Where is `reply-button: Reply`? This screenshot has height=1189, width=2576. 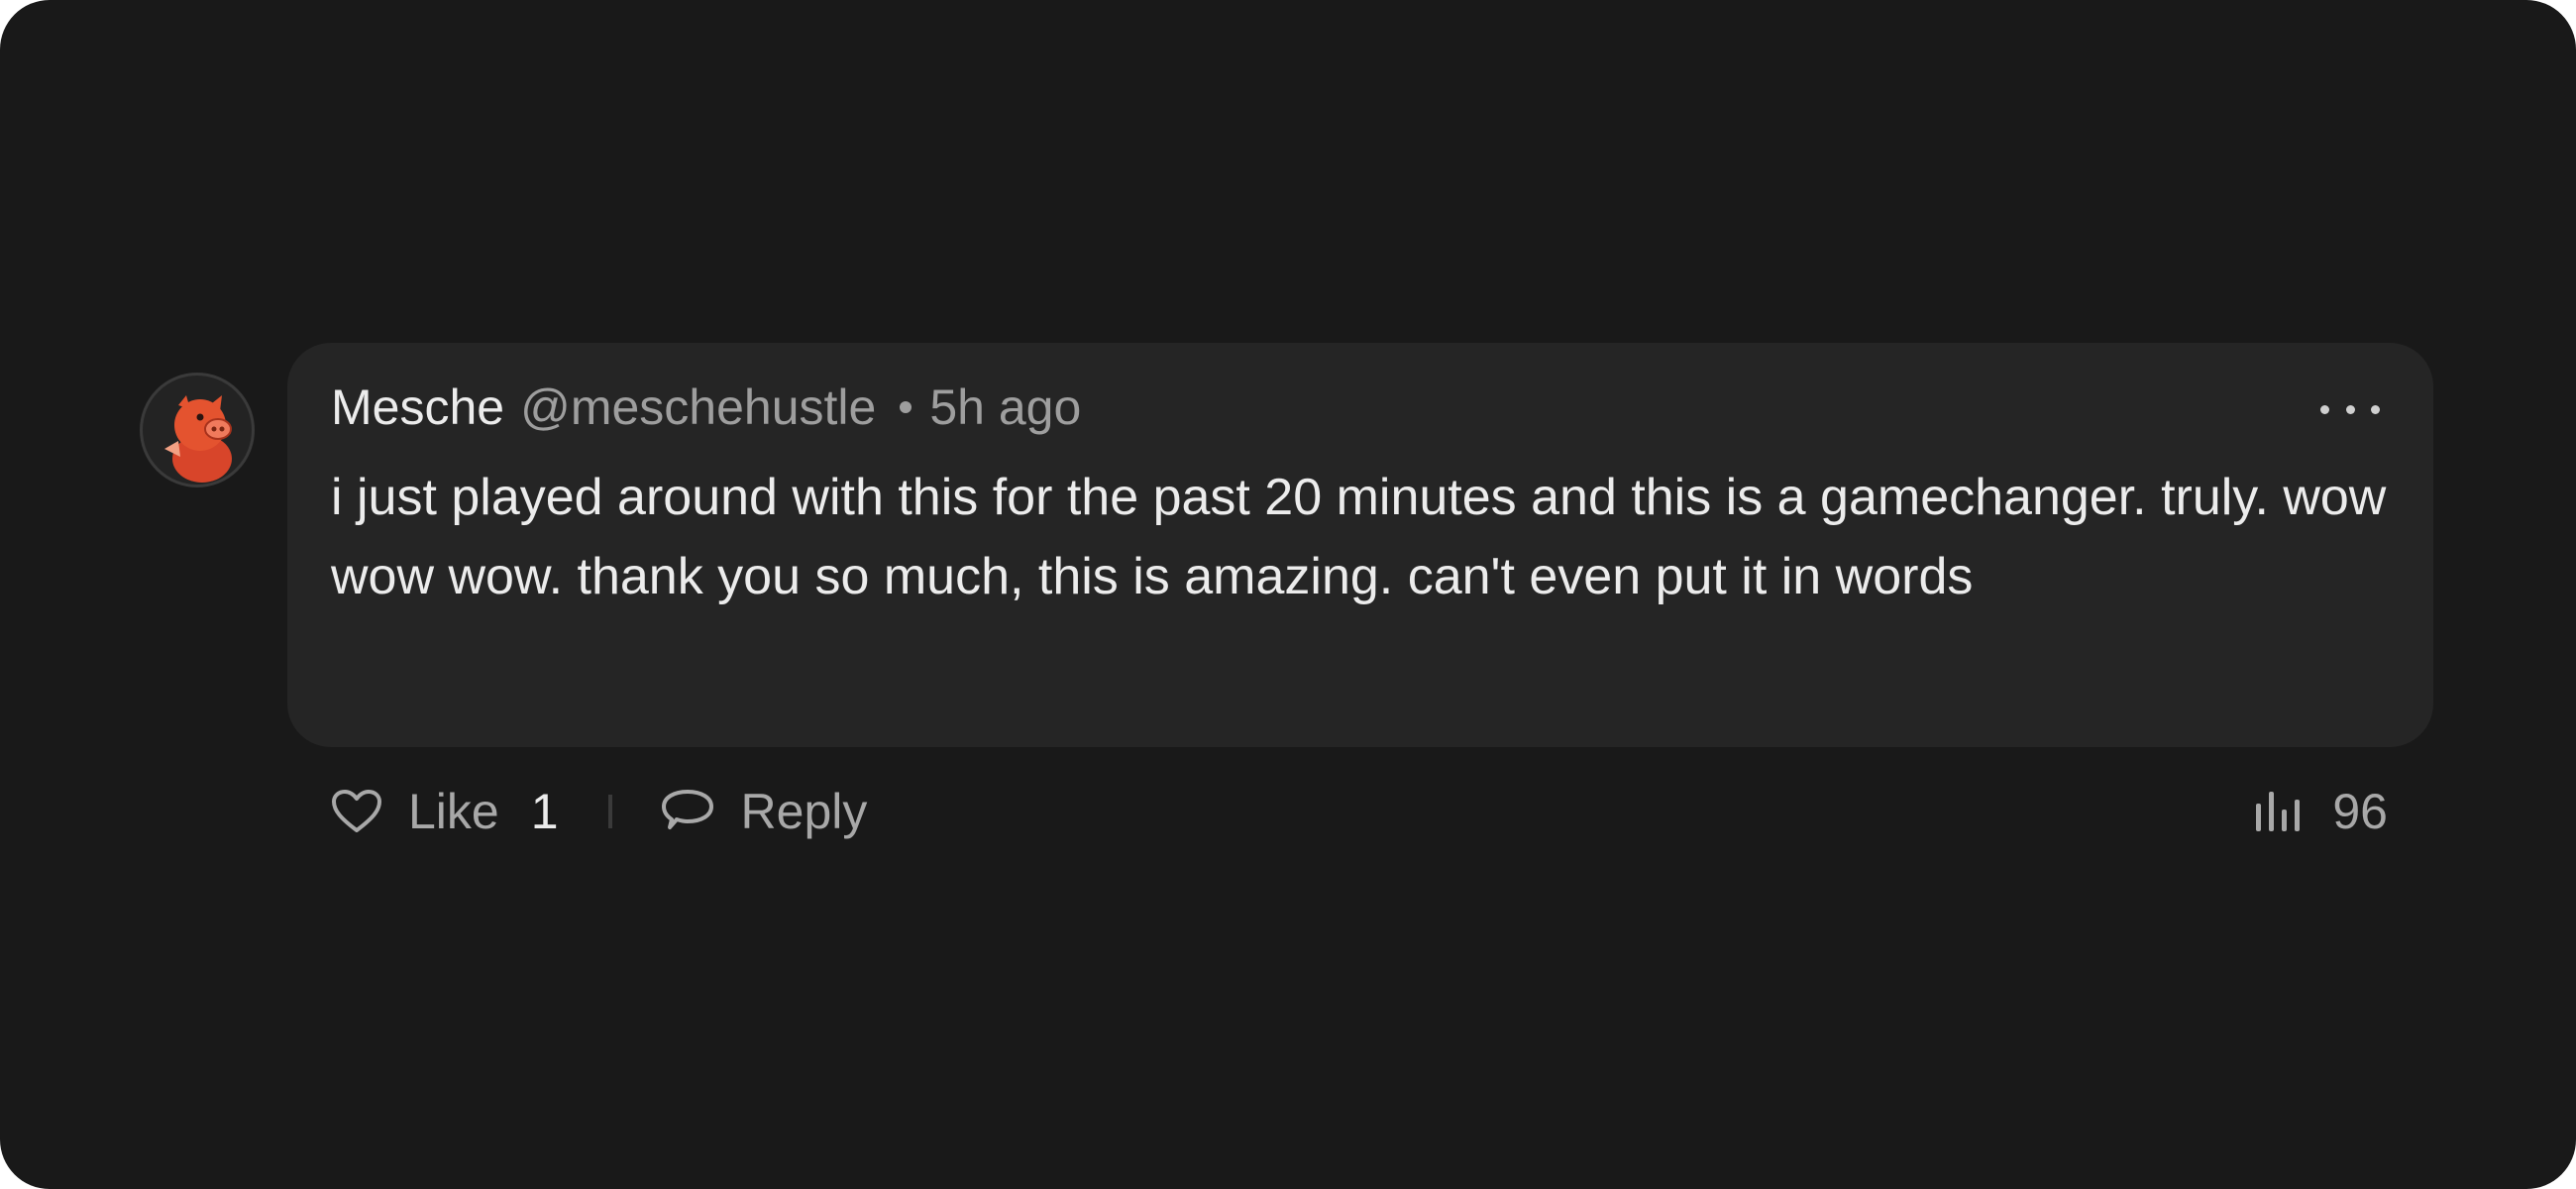
reply-button: Reply is located at coordinates (764, 812).